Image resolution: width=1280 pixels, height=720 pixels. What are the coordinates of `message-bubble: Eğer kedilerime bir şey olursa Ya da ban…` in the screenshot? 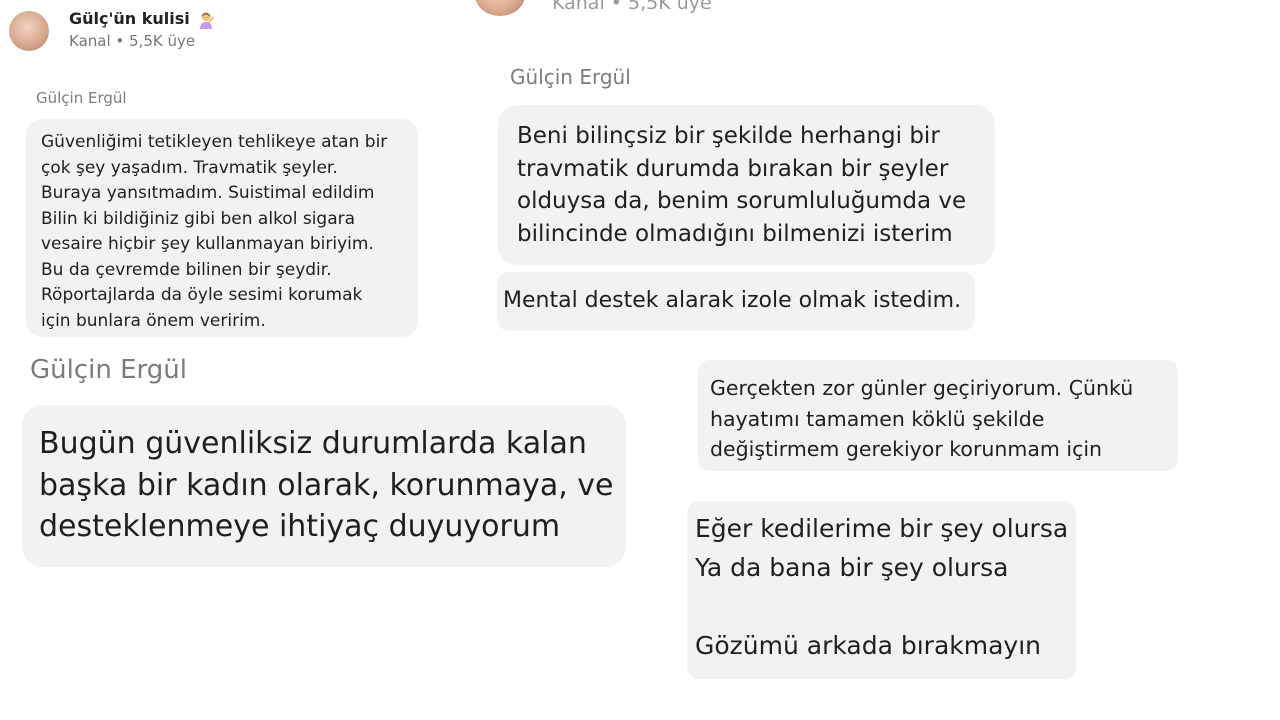 It's located at (881, 590).